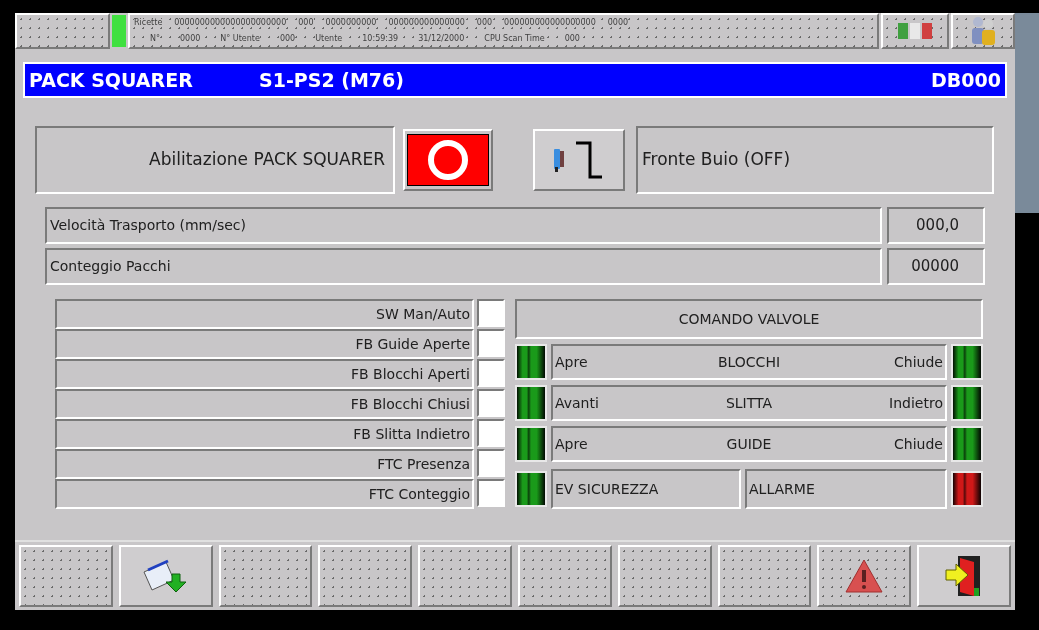  What do you see at coordinates (332, 80) in the screenshot?
I see `subtitle-text: S1-PS2 (M76)` at bounding box center [332, 80].